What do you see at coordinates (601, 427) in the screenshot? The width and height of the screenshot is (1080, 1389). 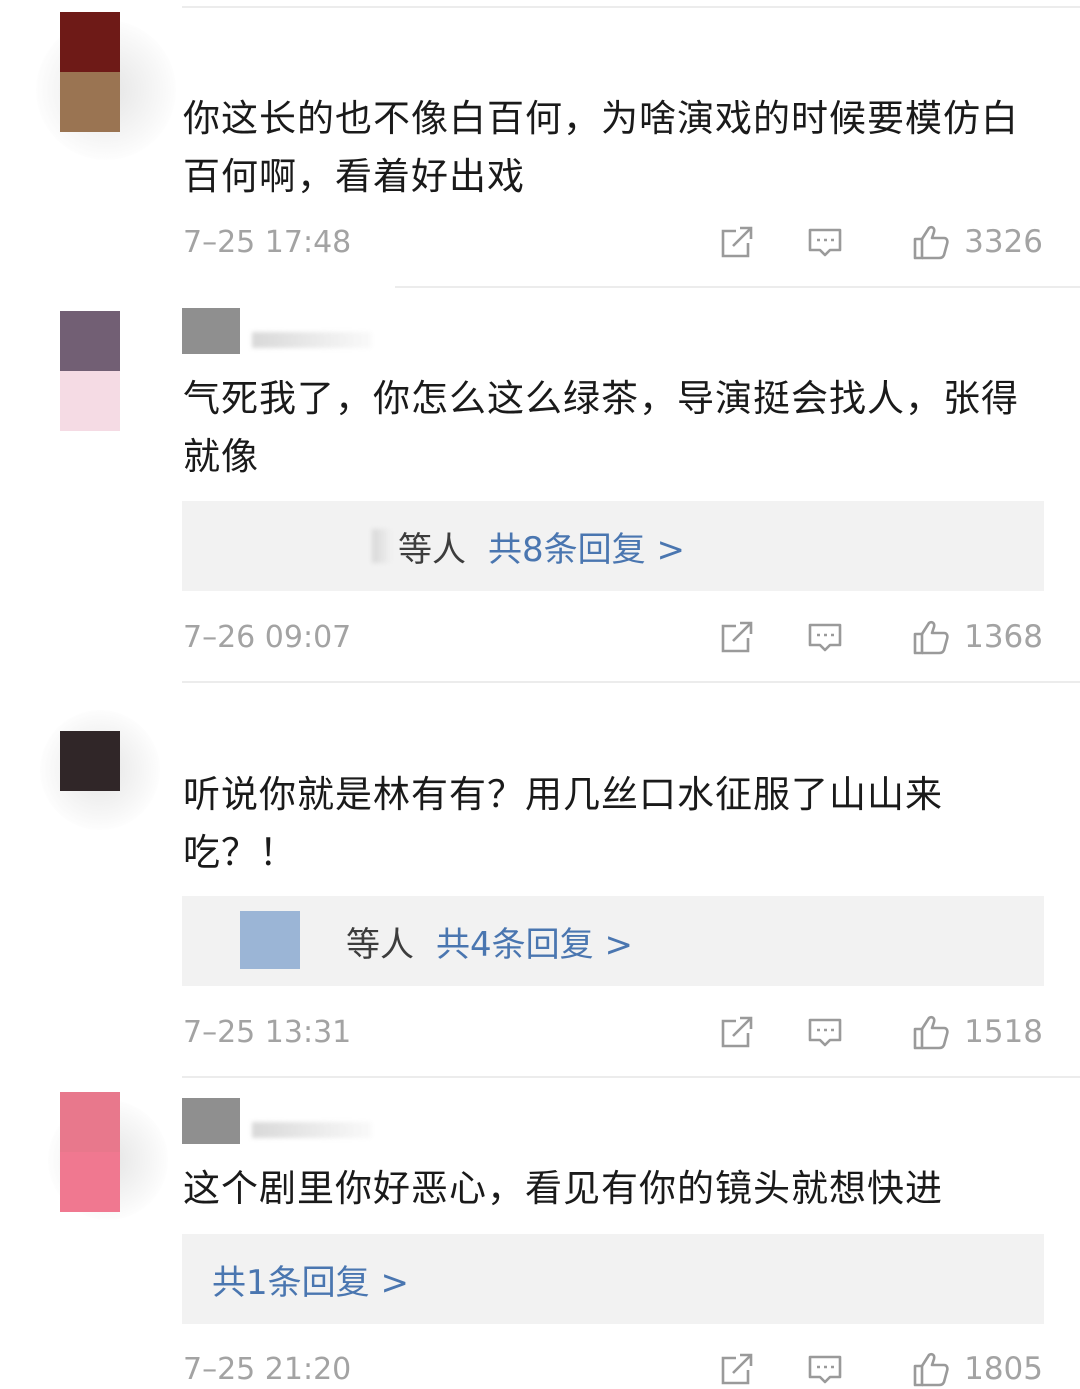 I see `comment-text: 气死我了，你怎么这么绿茶，导演挺会找人，张得就像` at bounding box center [601, 427].